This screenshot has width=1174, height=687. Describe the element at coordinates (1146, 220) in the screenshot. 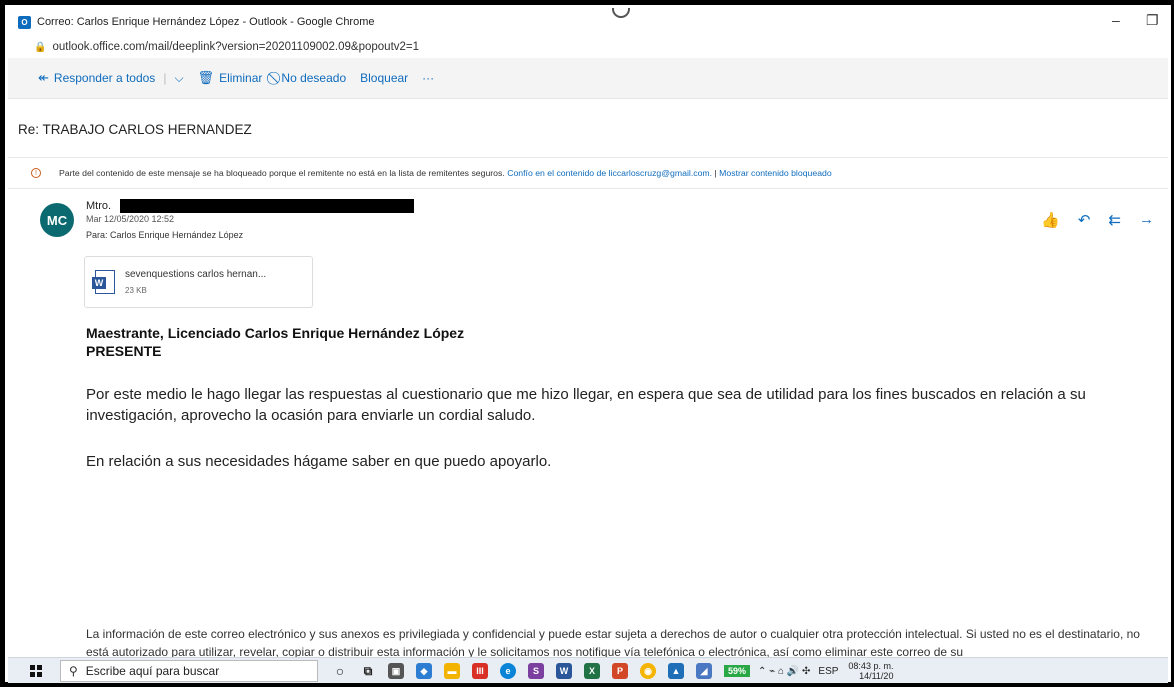

I see `forward-icon: →` at that location.